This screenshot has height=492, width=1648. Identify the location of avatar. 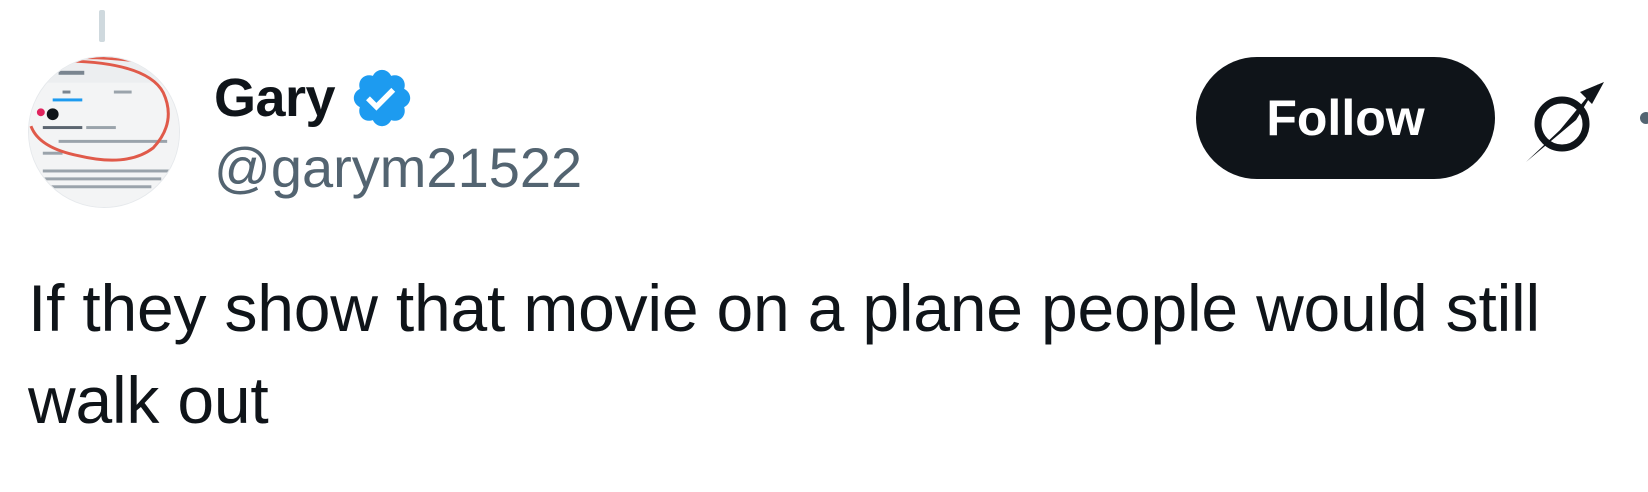
(104, 132).